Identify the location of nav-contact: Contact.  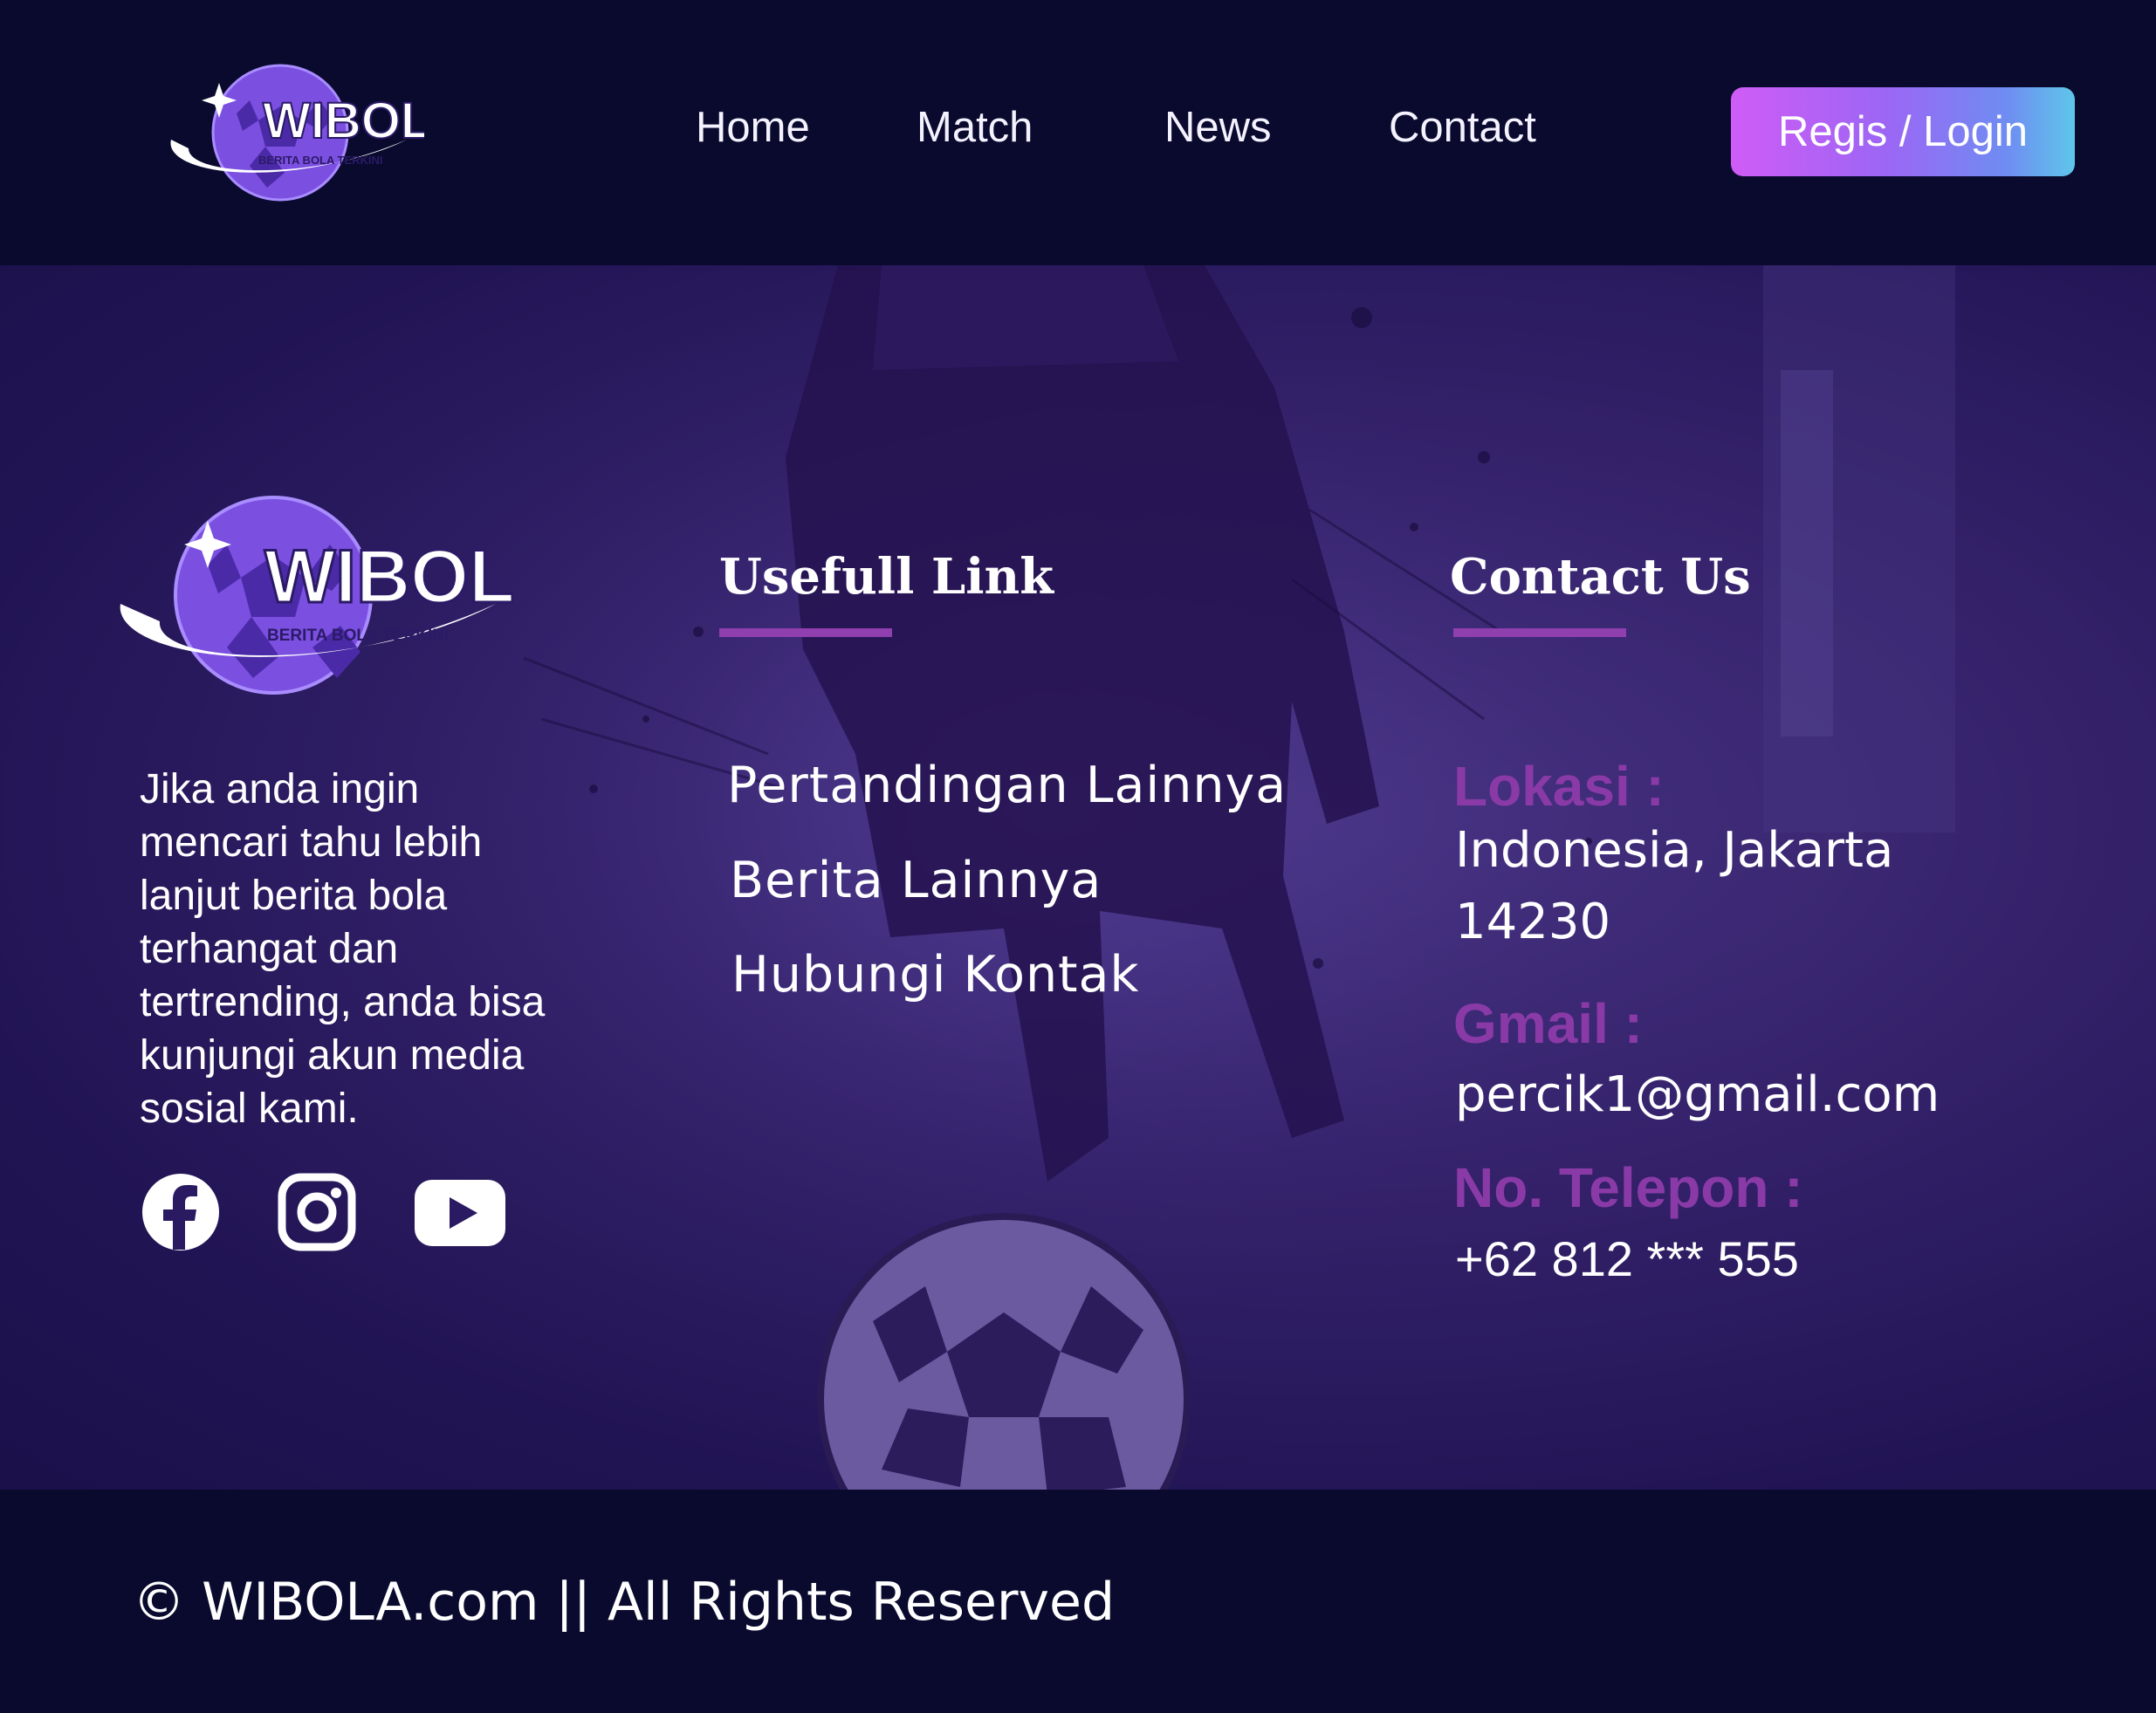
(1462, 128).